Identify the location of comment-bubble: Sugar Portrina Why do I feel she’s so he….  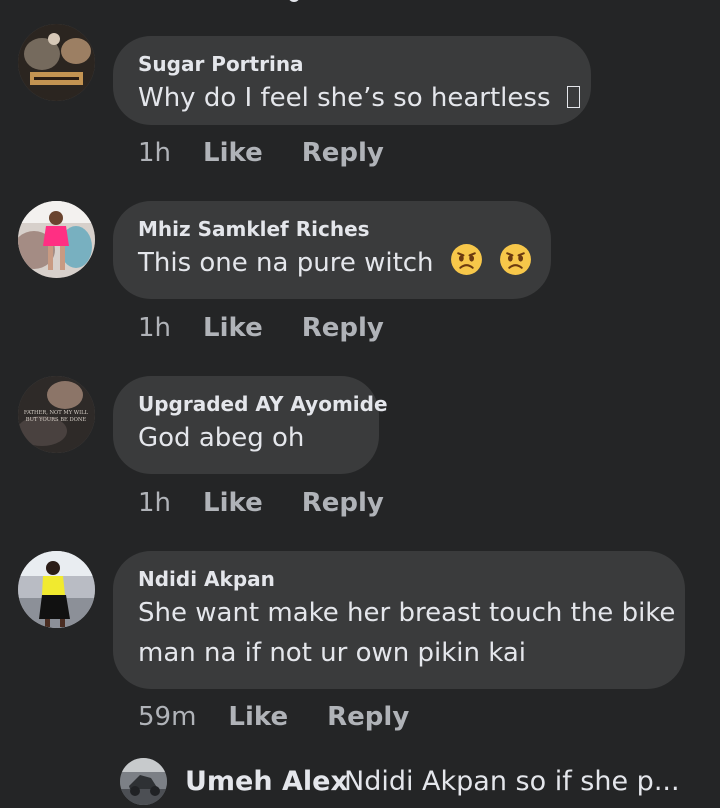
(352, 80).